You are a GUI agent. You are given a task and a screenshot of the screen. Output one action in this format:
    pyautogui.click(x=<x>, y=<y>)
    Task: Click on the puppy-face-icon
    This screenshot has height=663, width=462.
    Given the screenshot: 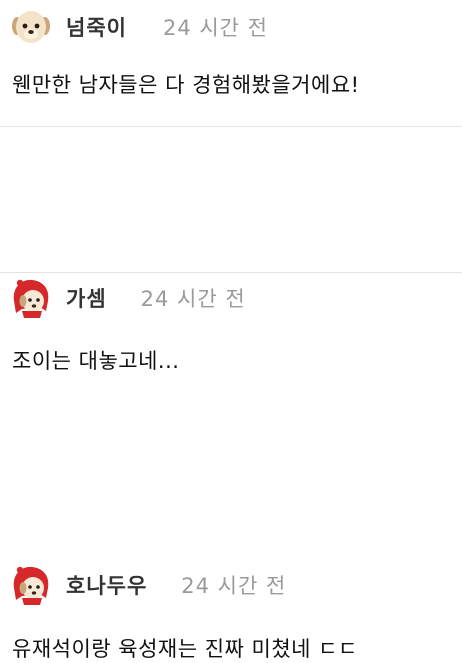 What is the action you would take?
    pyautogui.click(x=31, y=27)
    